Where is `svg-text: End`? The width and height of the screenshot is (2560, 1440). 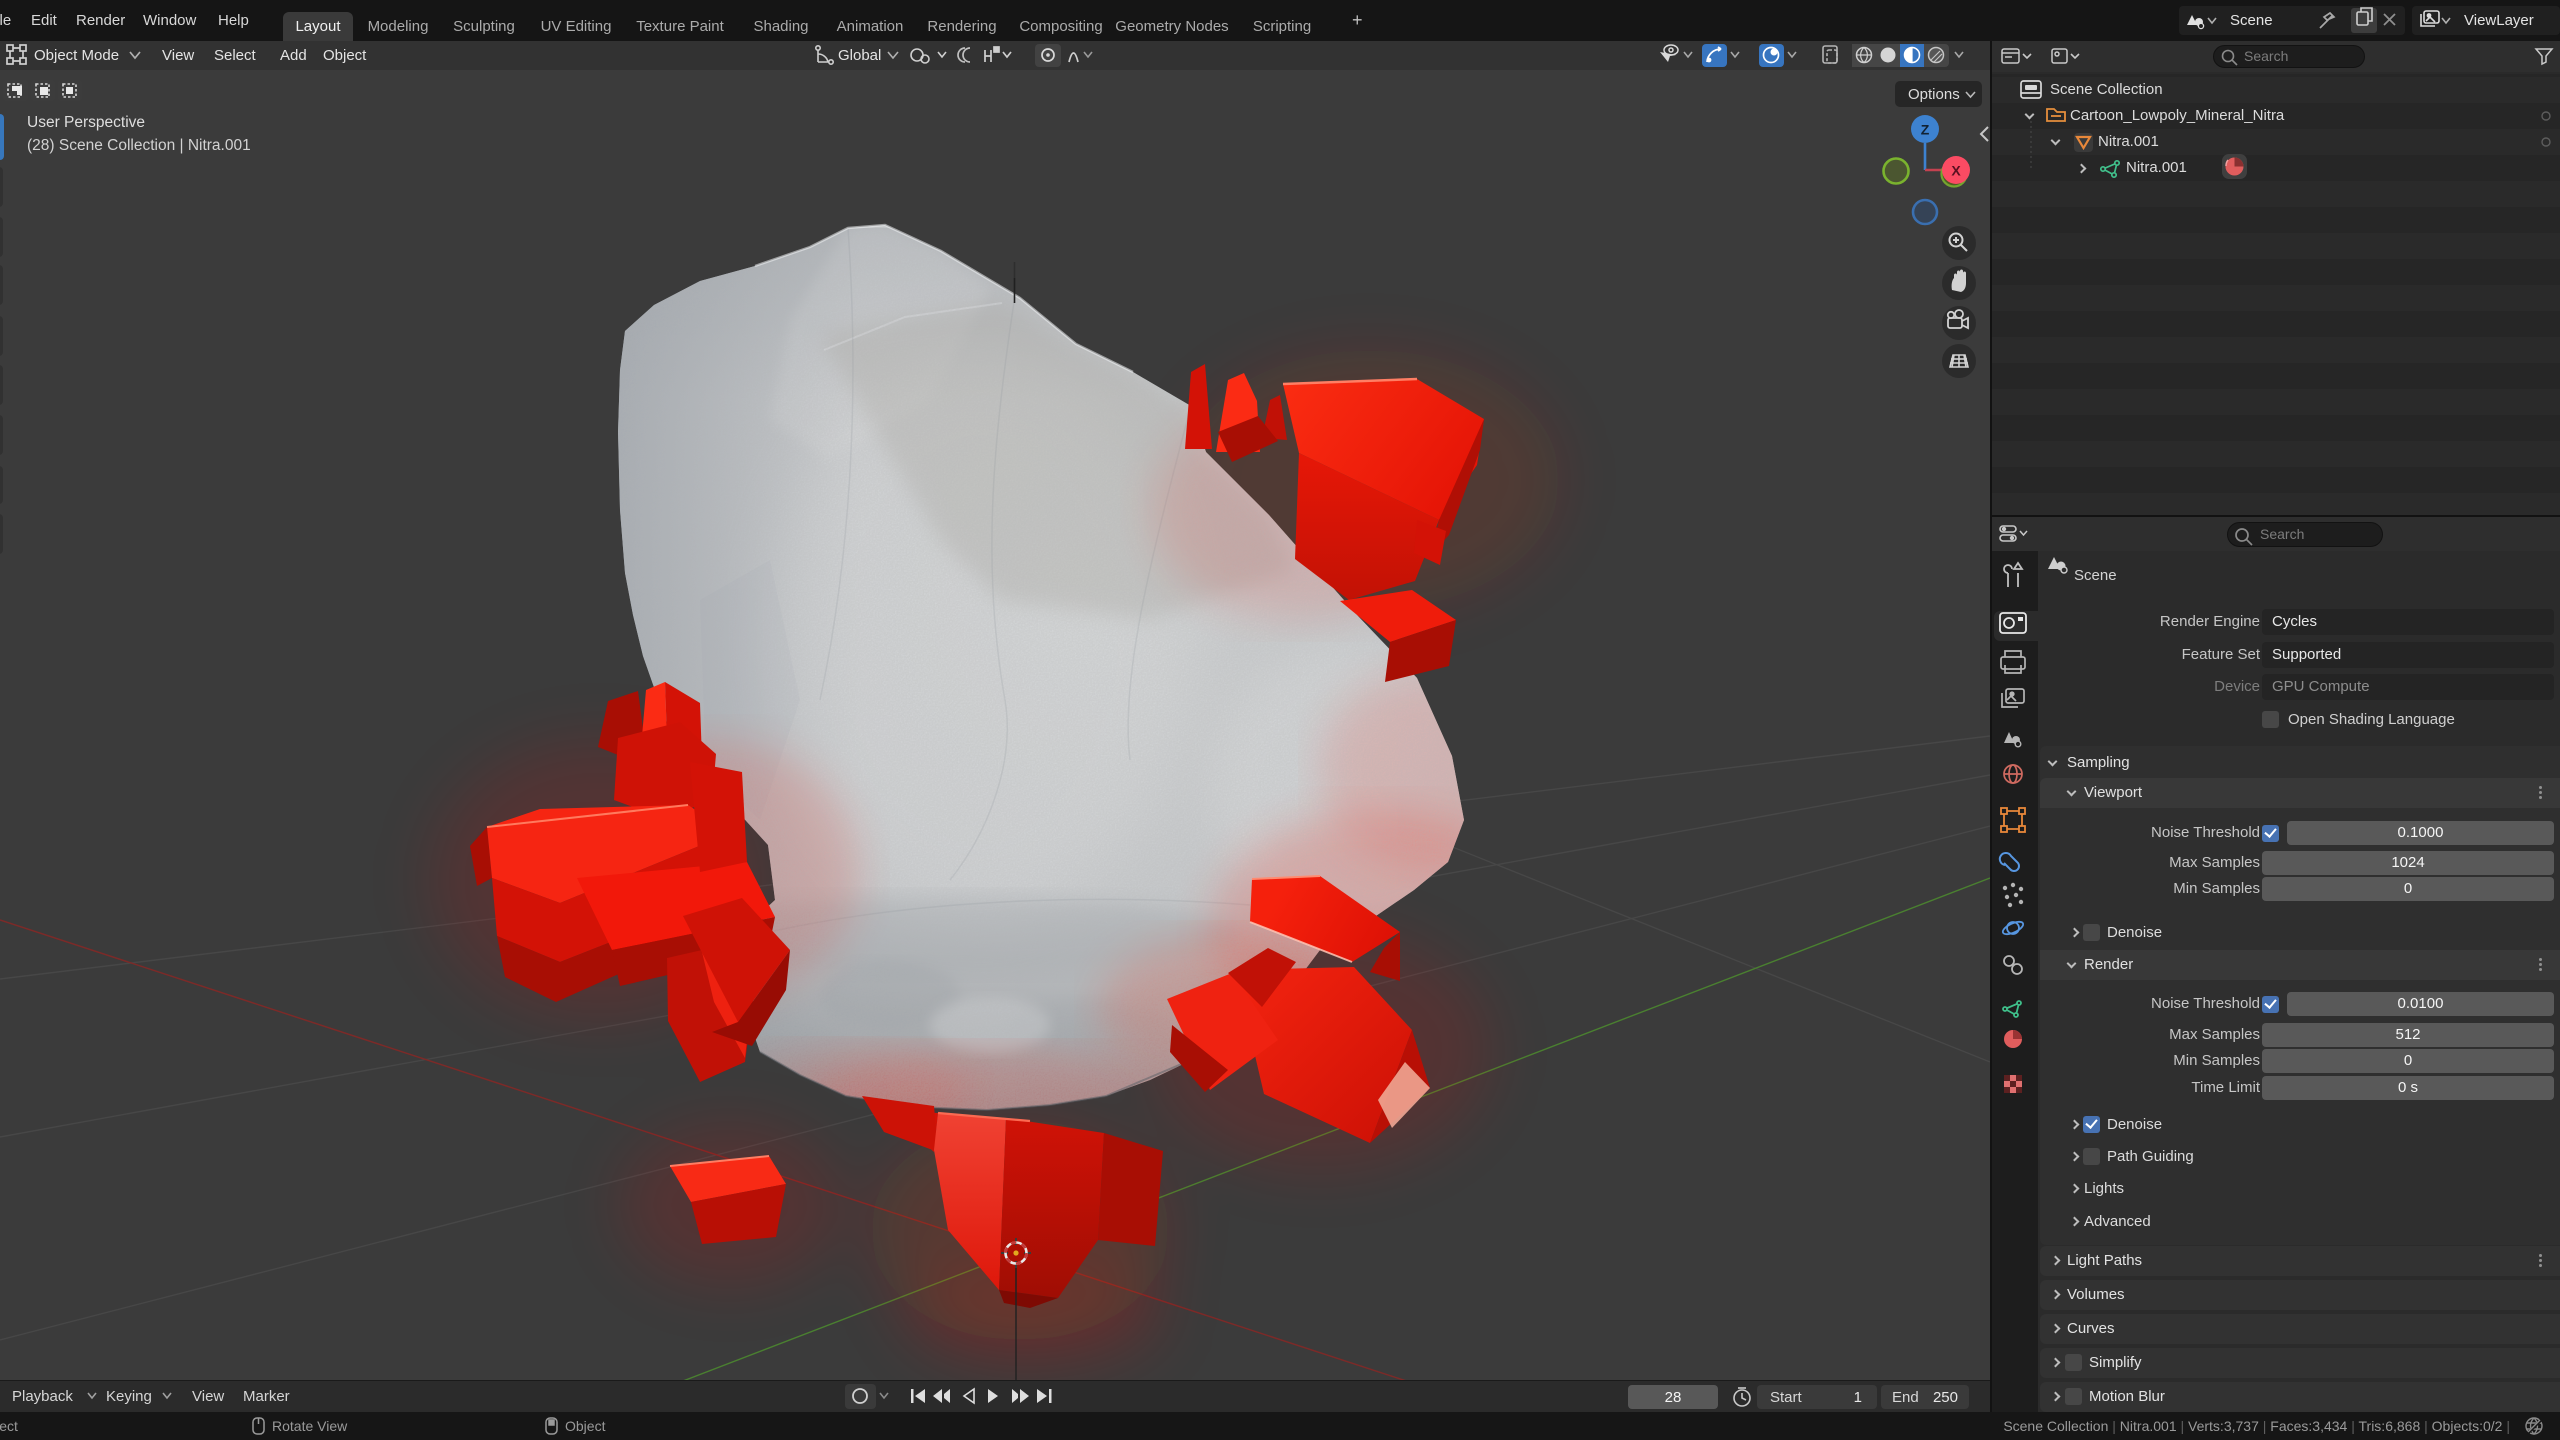
svg-text: End is located at coordinates (1905, 1397).